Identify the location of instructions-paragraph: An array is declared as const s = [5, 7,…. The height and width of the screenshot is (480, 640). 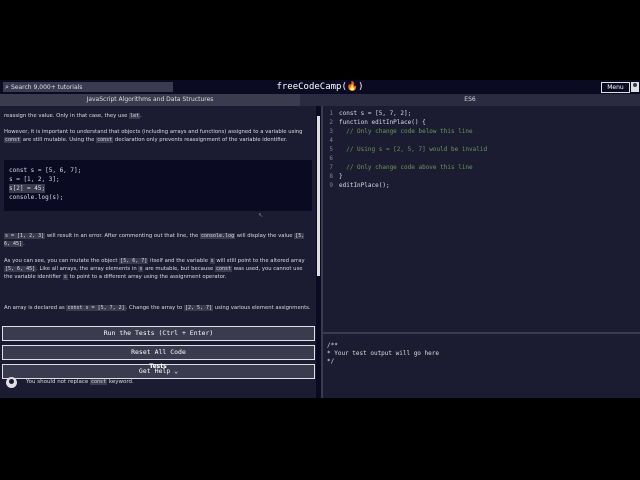
(158, 308).